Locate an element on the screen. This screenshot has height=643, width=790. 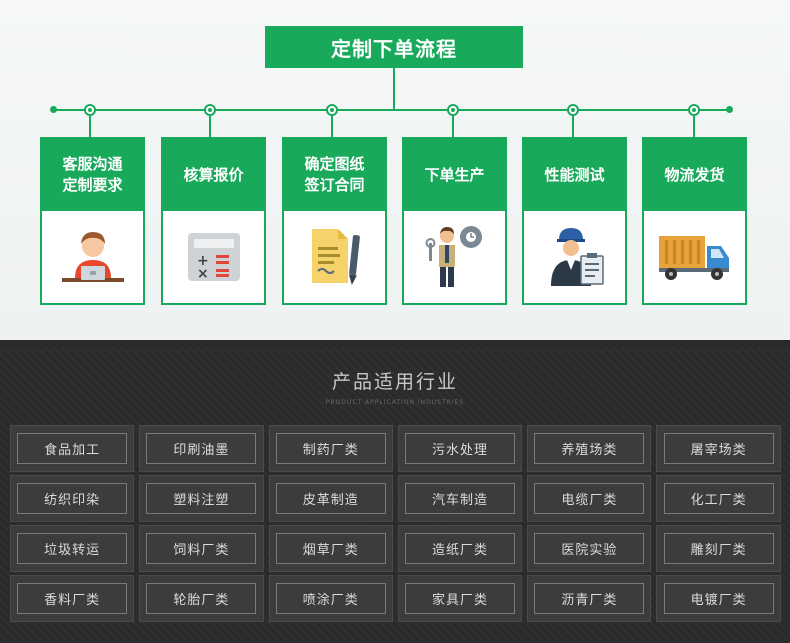
step-label: 下单生产 is located at coordinates (454, 175).